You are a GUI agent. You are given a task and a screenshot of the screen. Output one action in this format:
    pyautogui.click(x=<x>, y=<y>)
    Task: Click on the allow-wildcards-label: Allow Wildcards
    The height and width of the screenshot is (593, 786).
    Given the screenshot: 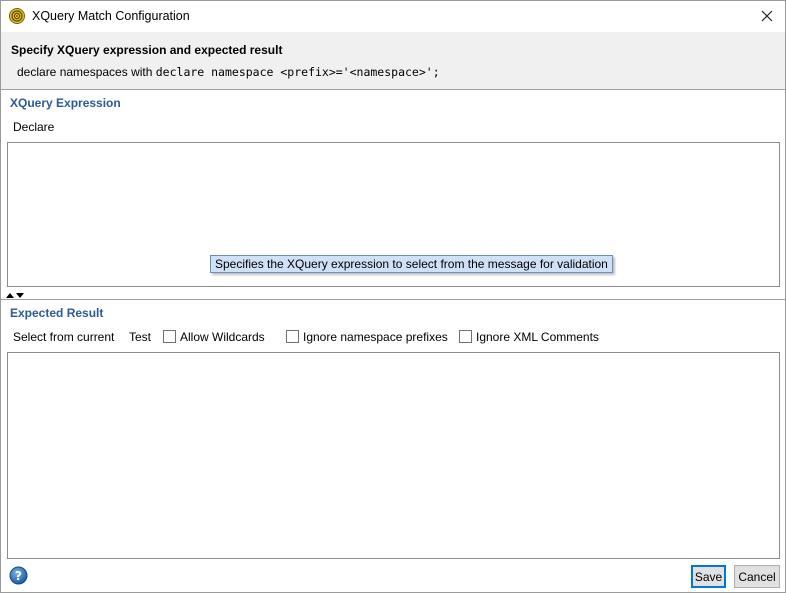 What is the action you would take?
    pyautogui.click(x=222, y=337)
    